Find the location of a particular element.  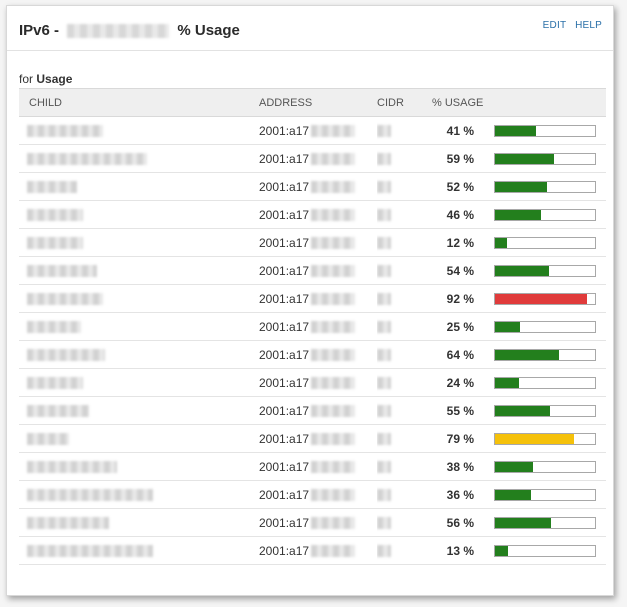

table-row: 2001:a17 12 % is located at coordinates (312, 242).